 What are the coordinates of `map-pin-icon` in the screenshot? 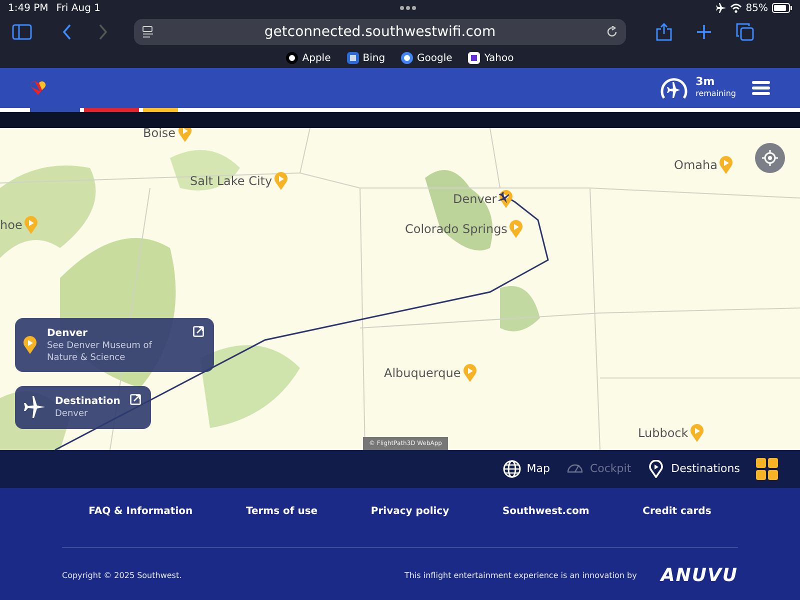 It's located at (30, 345).